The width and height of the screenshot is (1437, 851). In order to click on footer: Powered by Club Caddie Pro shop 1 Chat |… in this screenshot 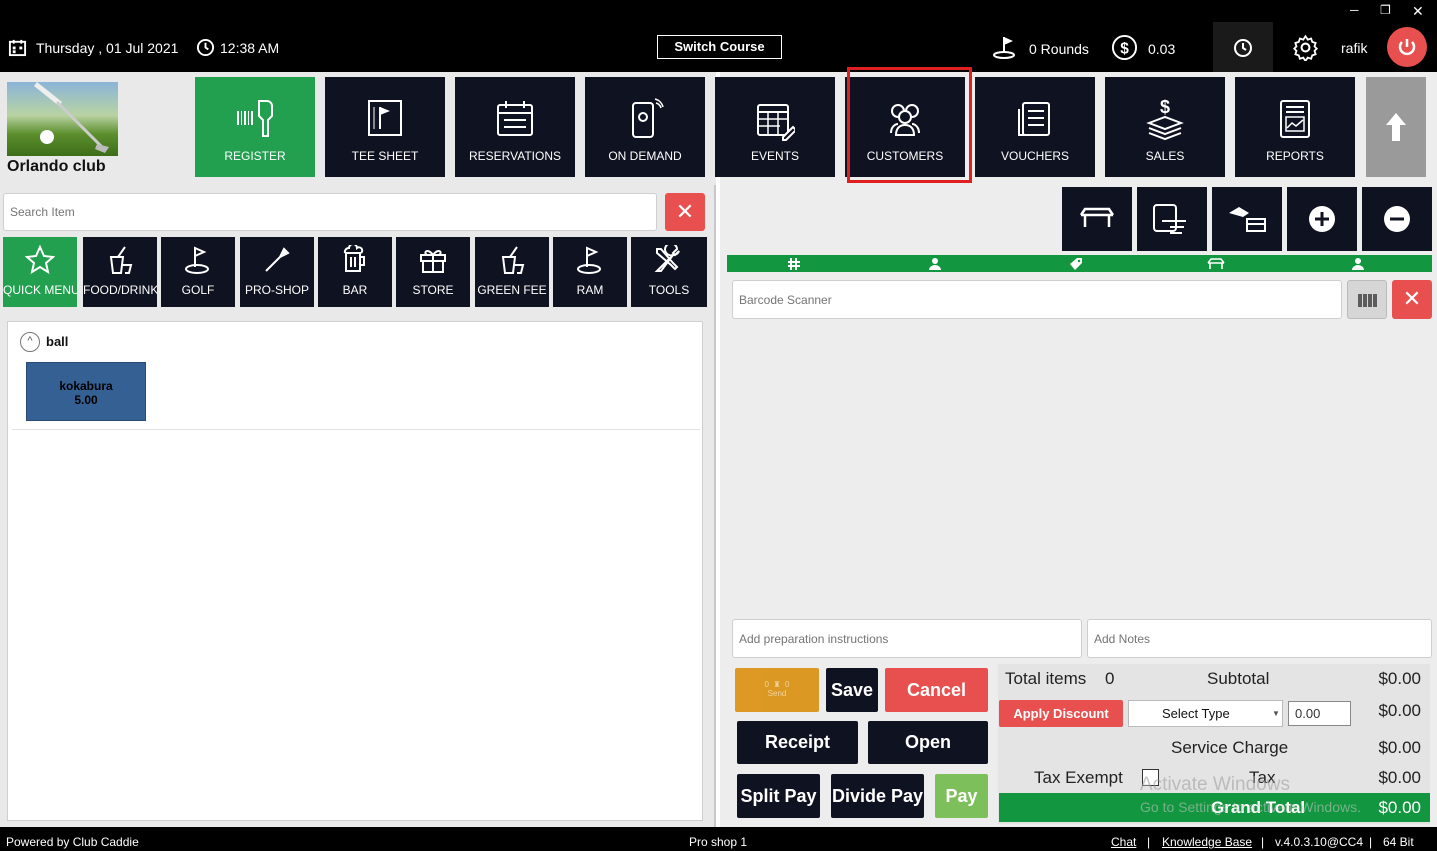, I will do `click(718, 839)`.